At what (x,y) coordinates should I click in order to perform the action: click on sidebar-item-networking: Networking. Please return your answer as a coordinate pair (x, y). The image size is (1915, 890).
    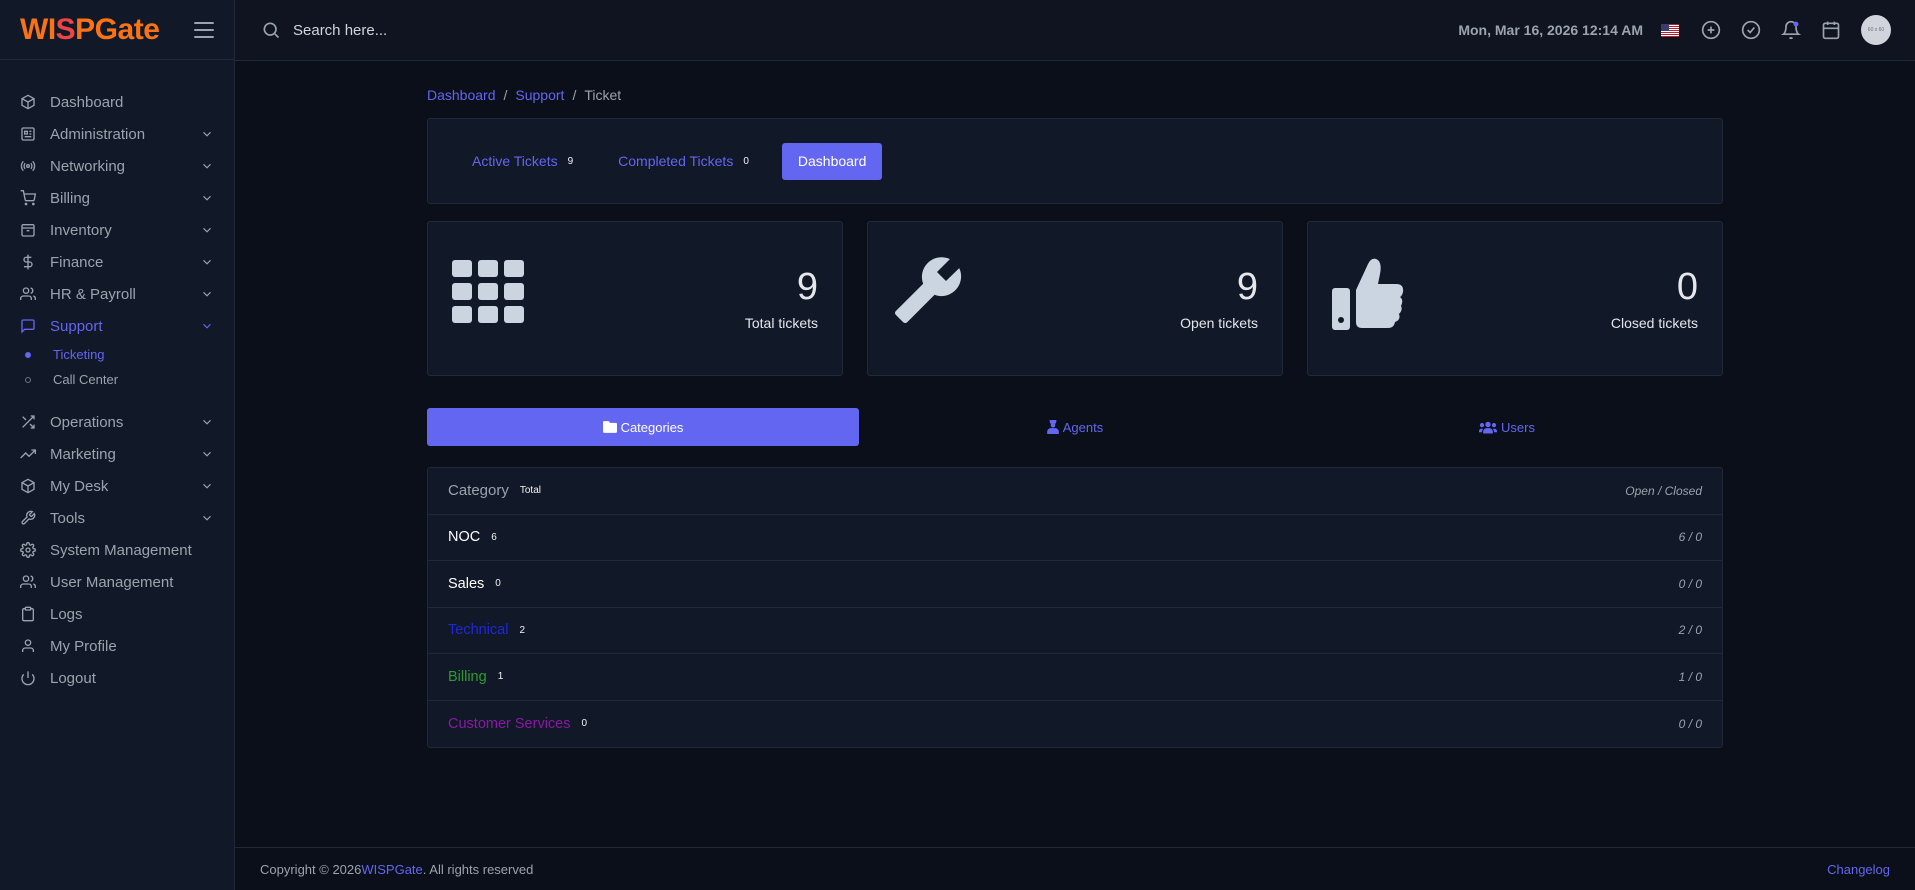
    Looking at the image, I should click on (117, 166).